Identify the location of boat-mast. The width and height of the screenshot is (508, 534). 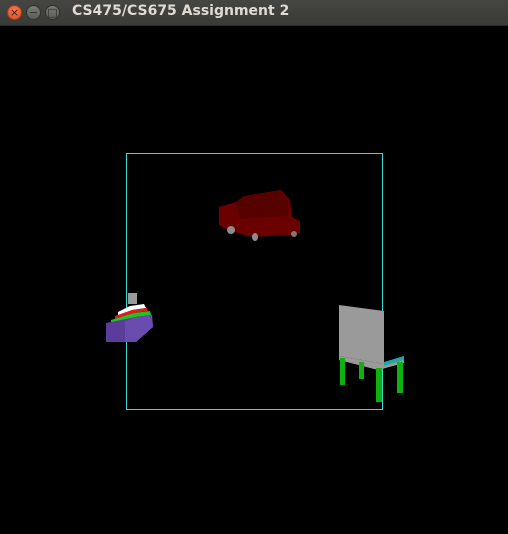
(132, 298).